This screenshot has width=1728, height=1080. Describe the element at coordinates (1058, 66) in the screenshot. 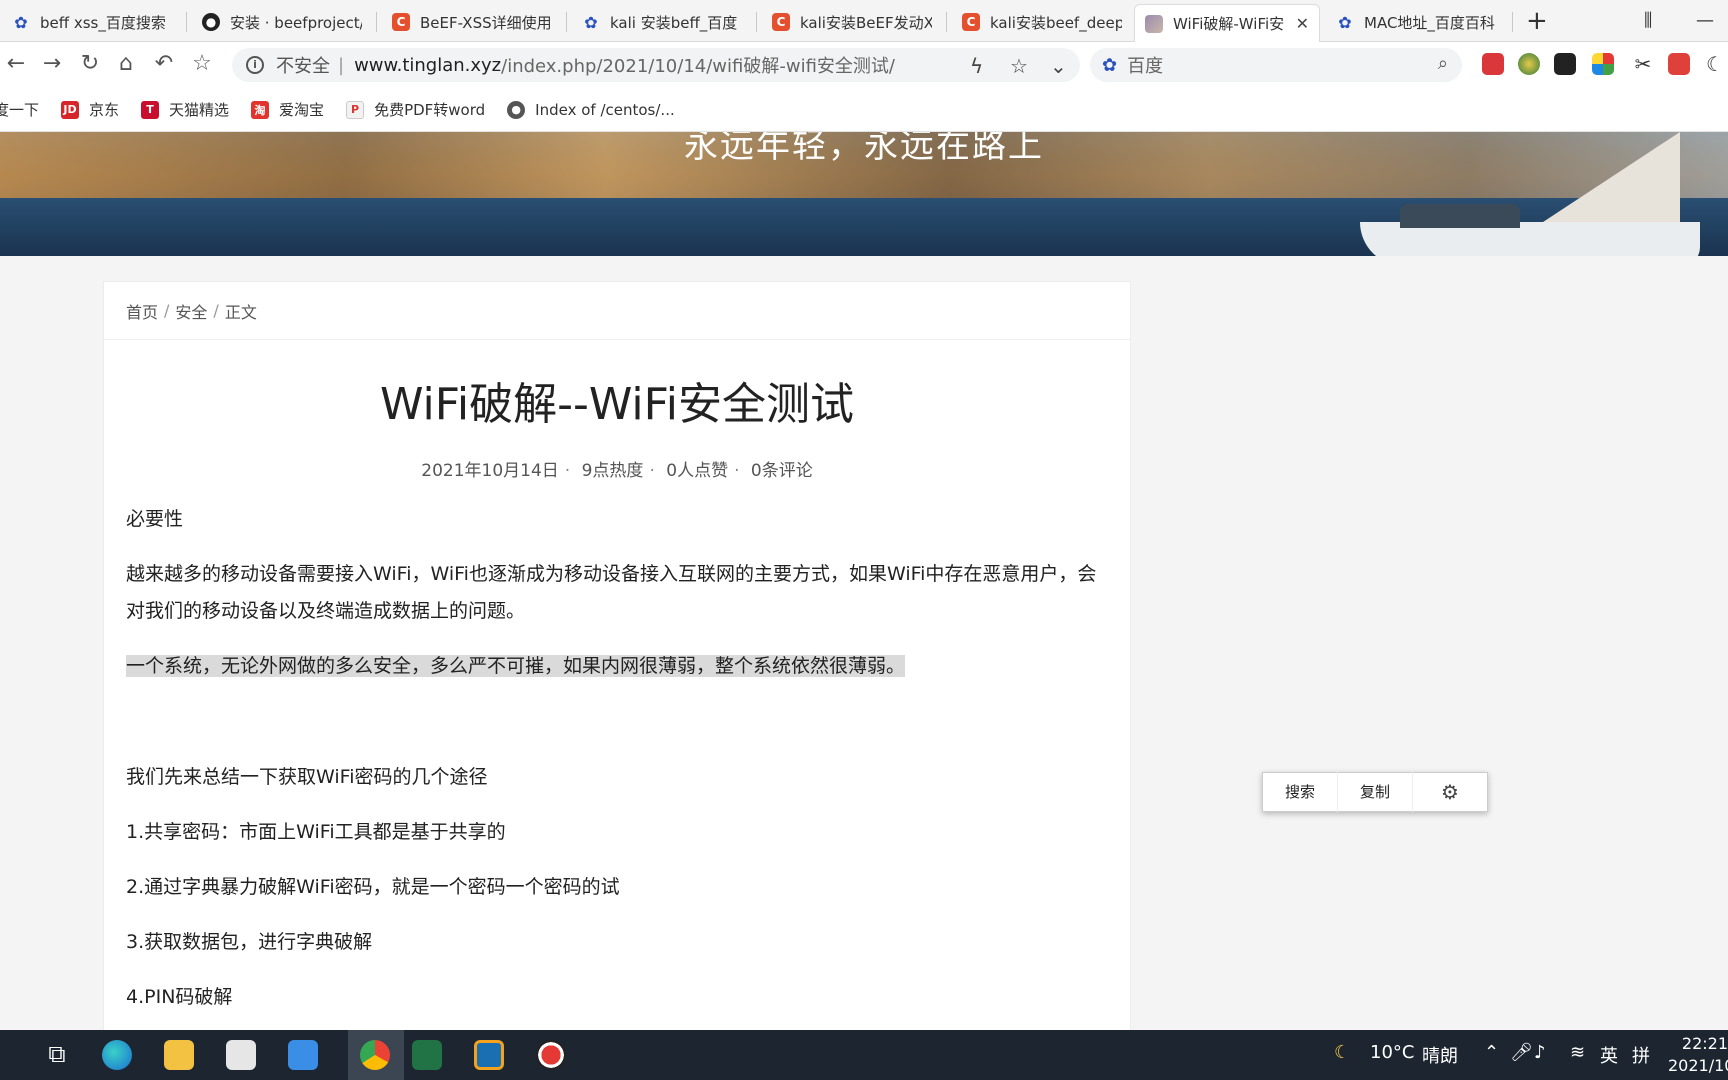

I see `chevron-down-icon: ⌄` at that location.